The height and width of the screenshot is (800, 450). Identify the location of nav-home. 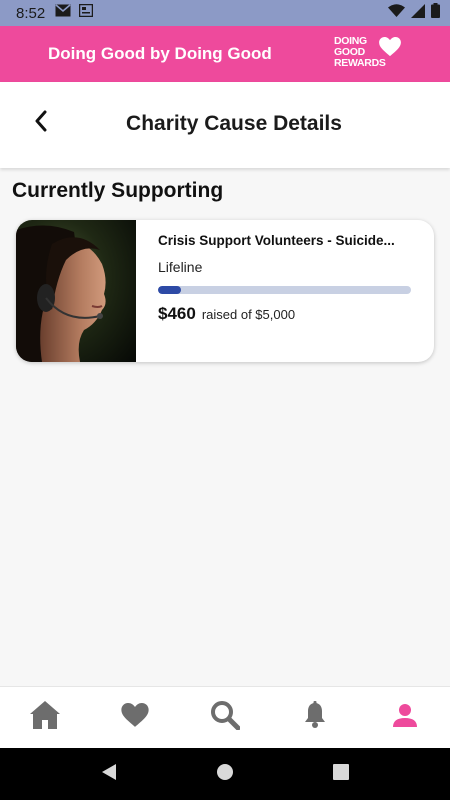
(45, 717).